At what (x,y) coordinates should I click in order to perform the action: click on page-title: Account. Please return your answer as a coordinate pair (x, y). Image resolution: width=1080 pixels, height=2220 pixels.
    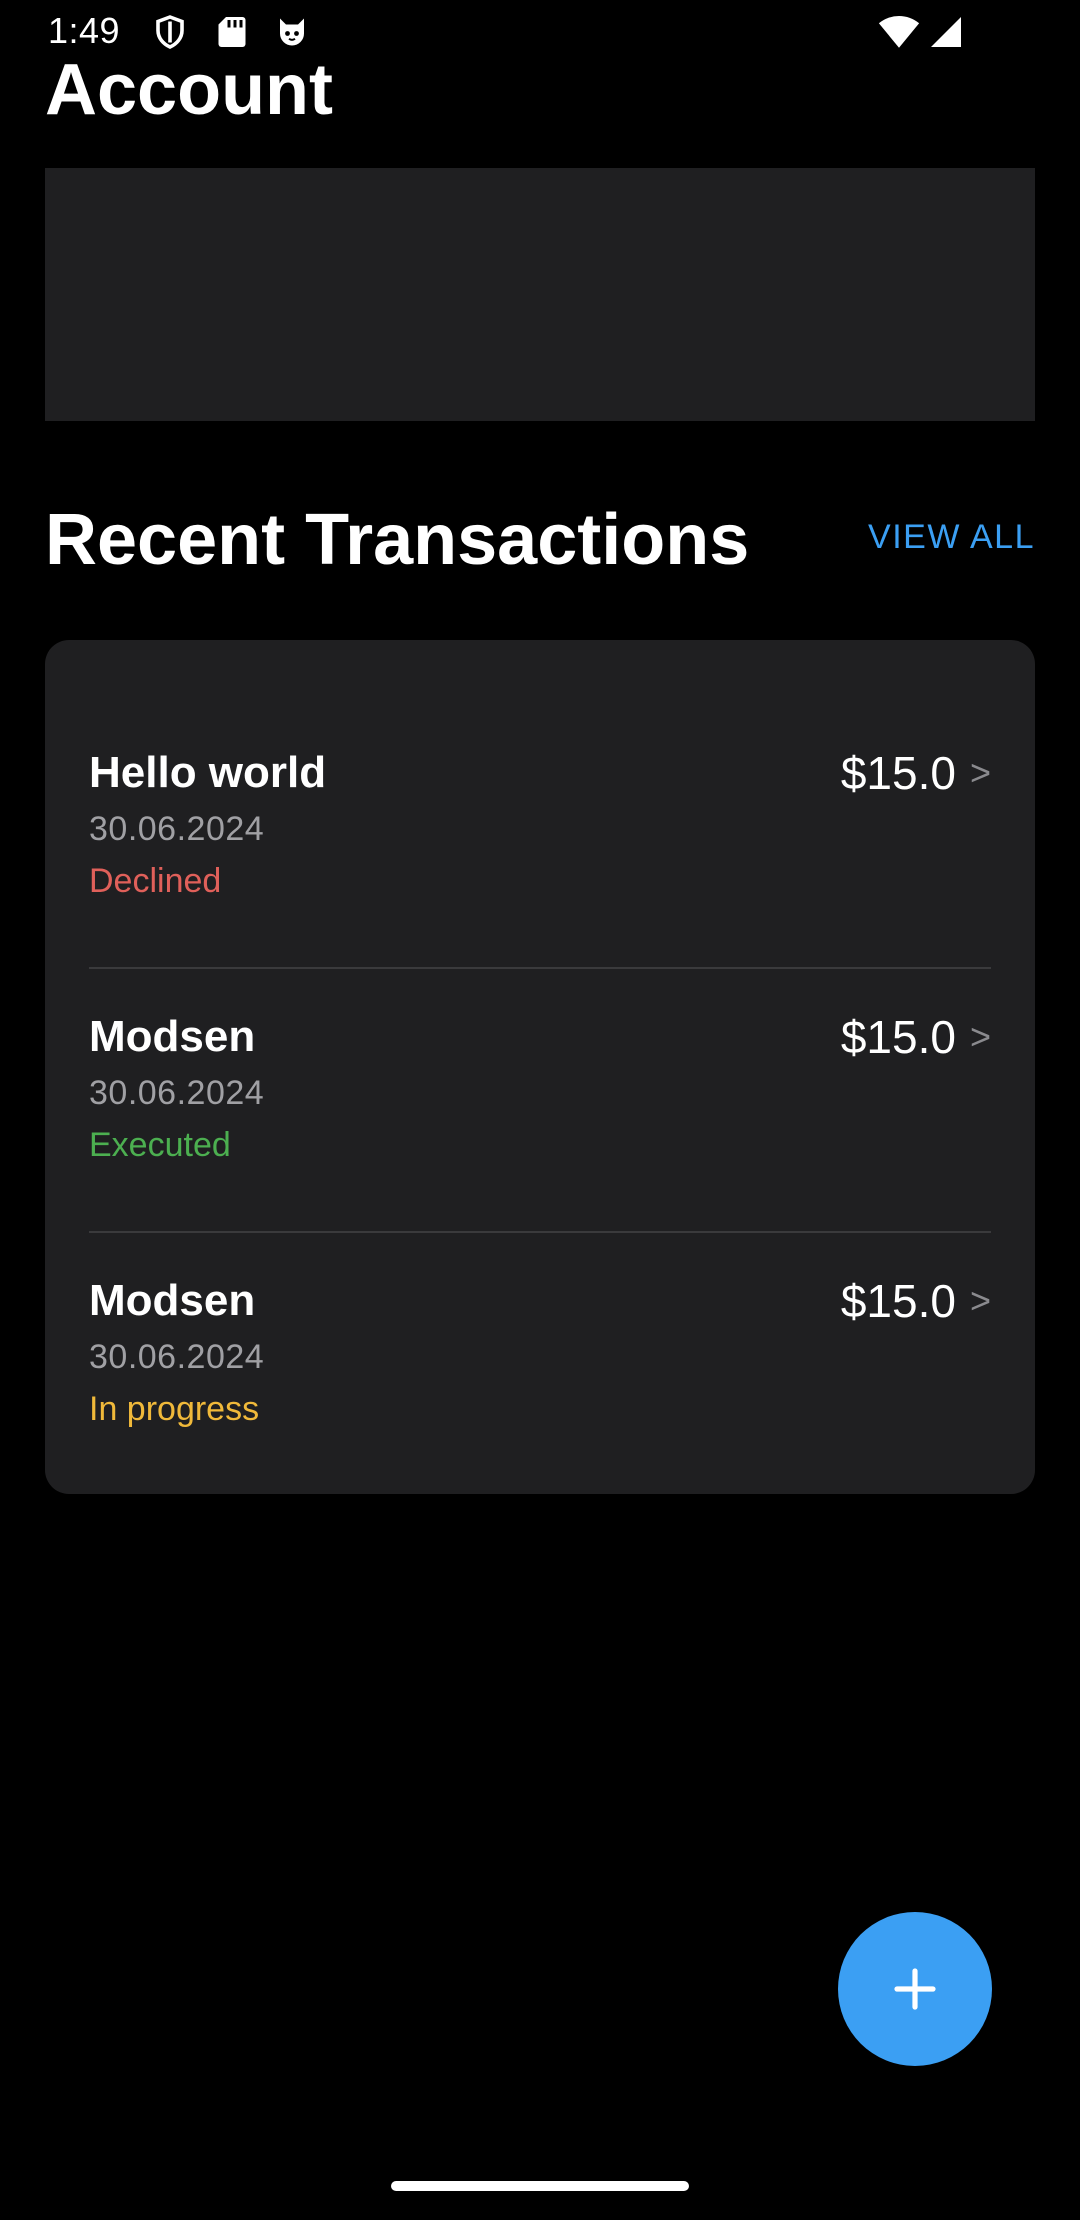
    Looking at the image, I should click on (189, 90).